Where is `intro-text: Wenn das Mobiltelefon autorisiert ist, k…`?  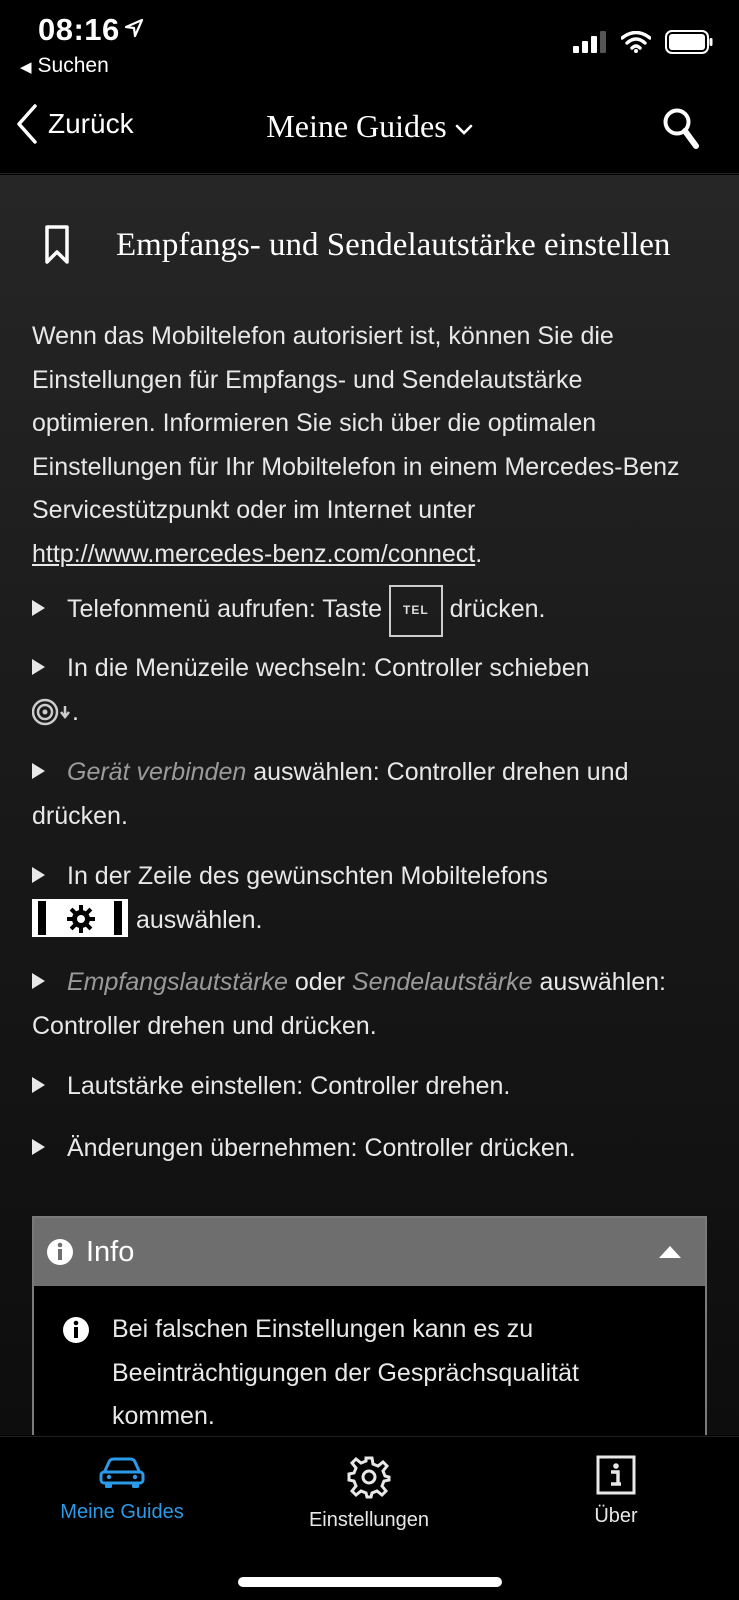 intro-text: Wenn das Mobiltelefon autorisiert ist, k… is located at coordinates (356, 423).